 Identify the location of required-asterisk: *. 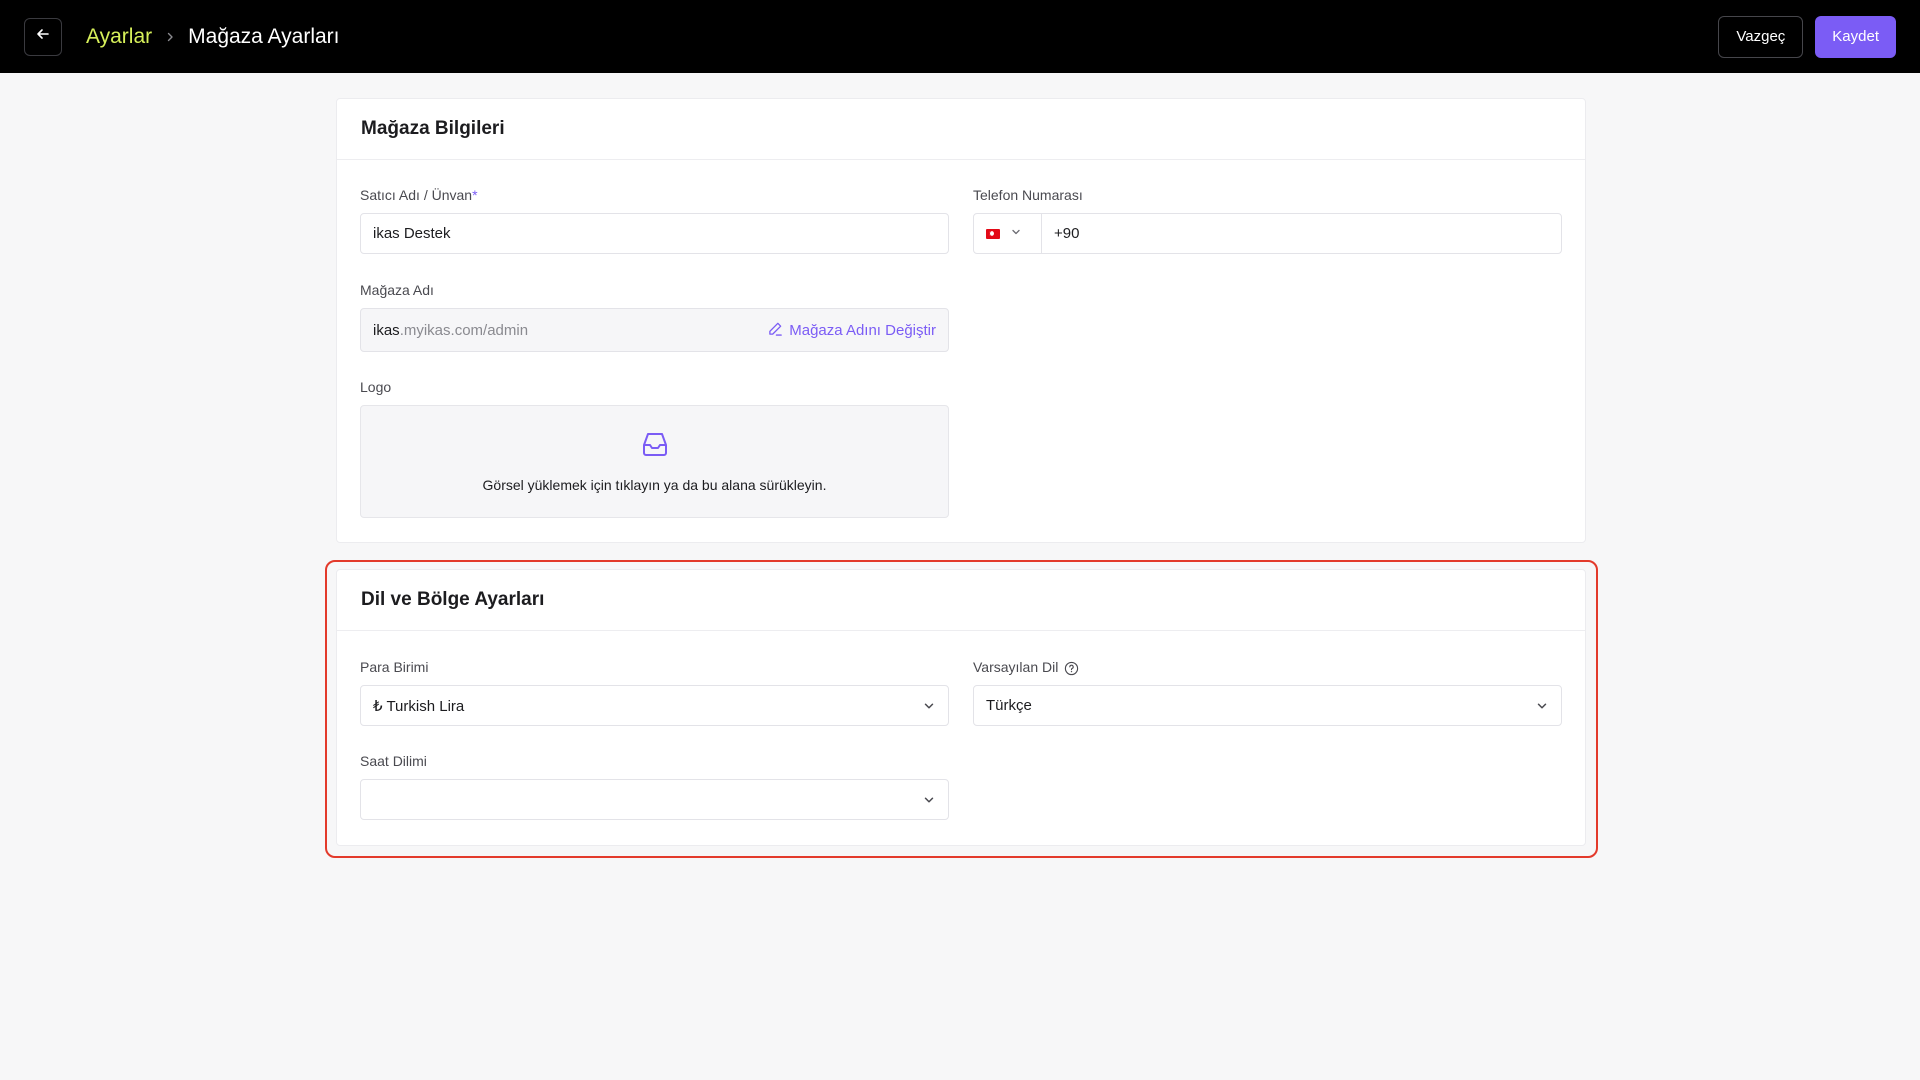
(475, 195).